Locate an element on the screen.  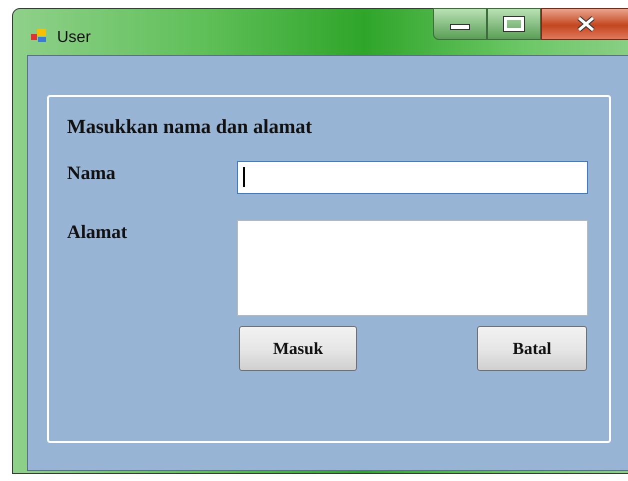
minimize-icon is located at coordinates (460, 27).